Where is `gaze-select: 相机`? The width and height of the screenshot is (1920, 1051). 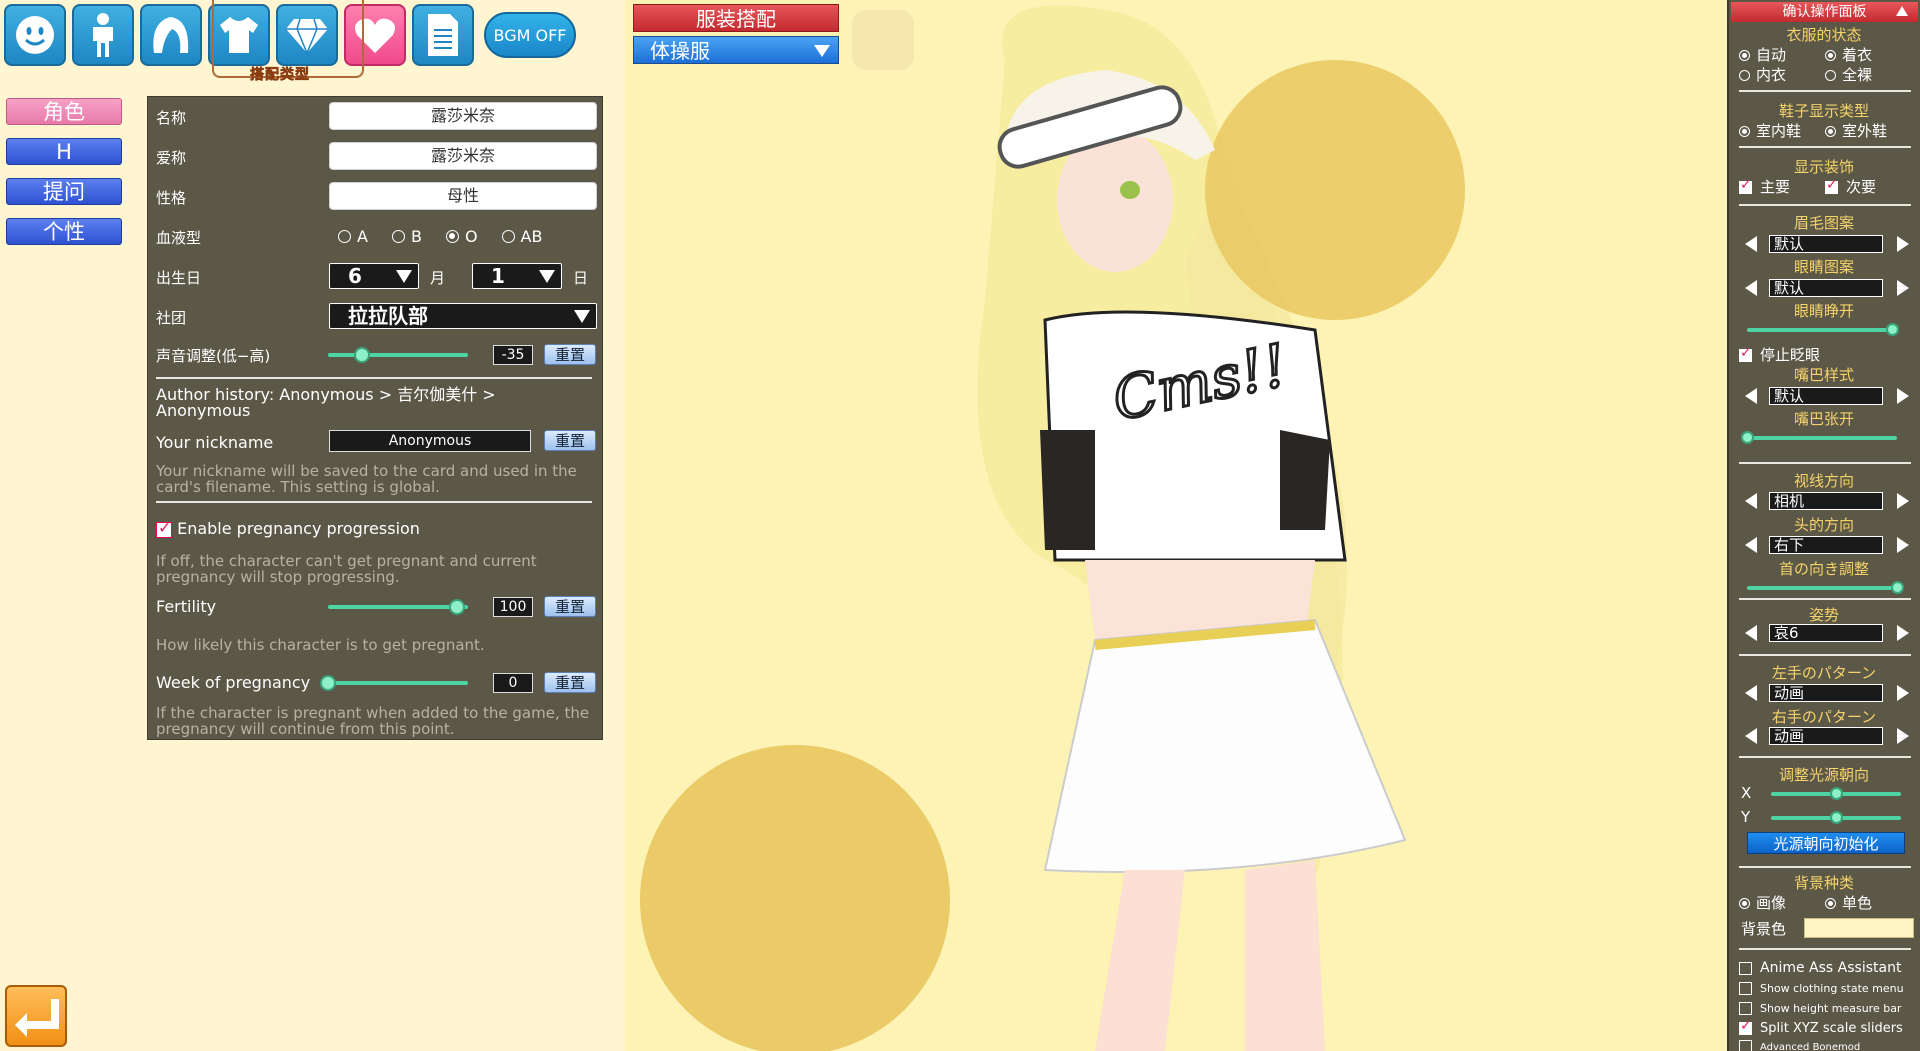 gaze-select: 相机 is located at coordinates (1826, 501).